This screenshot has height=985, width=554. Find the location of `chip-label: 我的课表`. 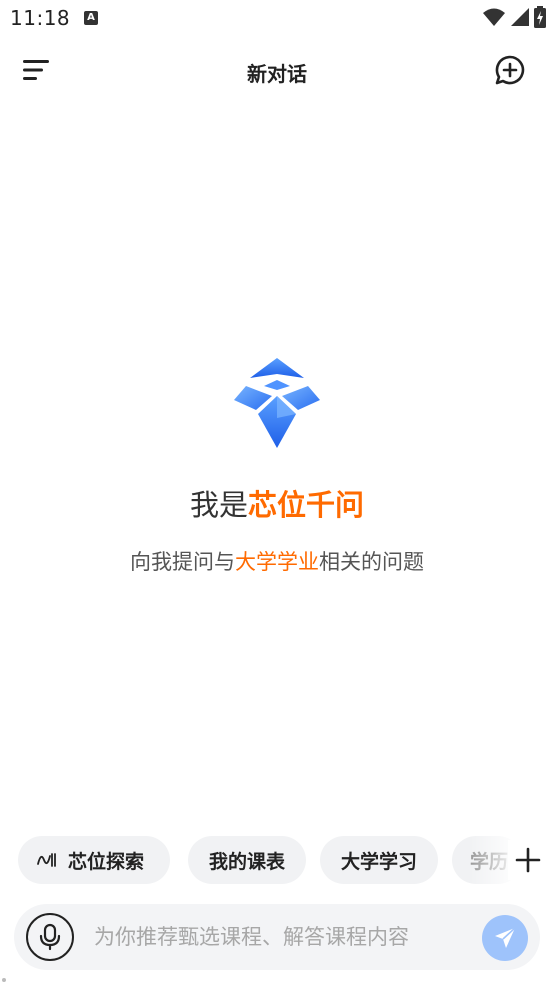

chip-label: 我的课表 is located at coordinates (246, 861).